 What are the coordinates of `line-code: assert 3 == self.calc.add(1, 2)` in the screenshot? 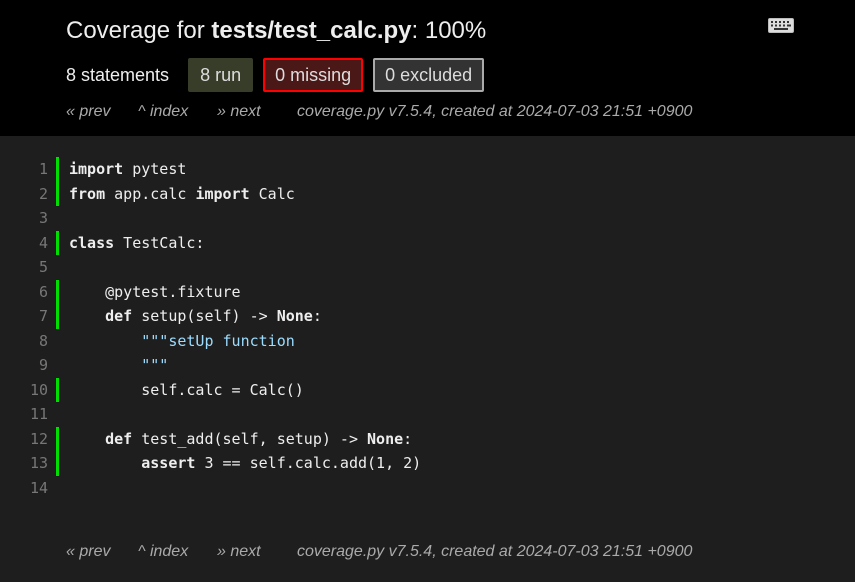 It's located at (238, 463).